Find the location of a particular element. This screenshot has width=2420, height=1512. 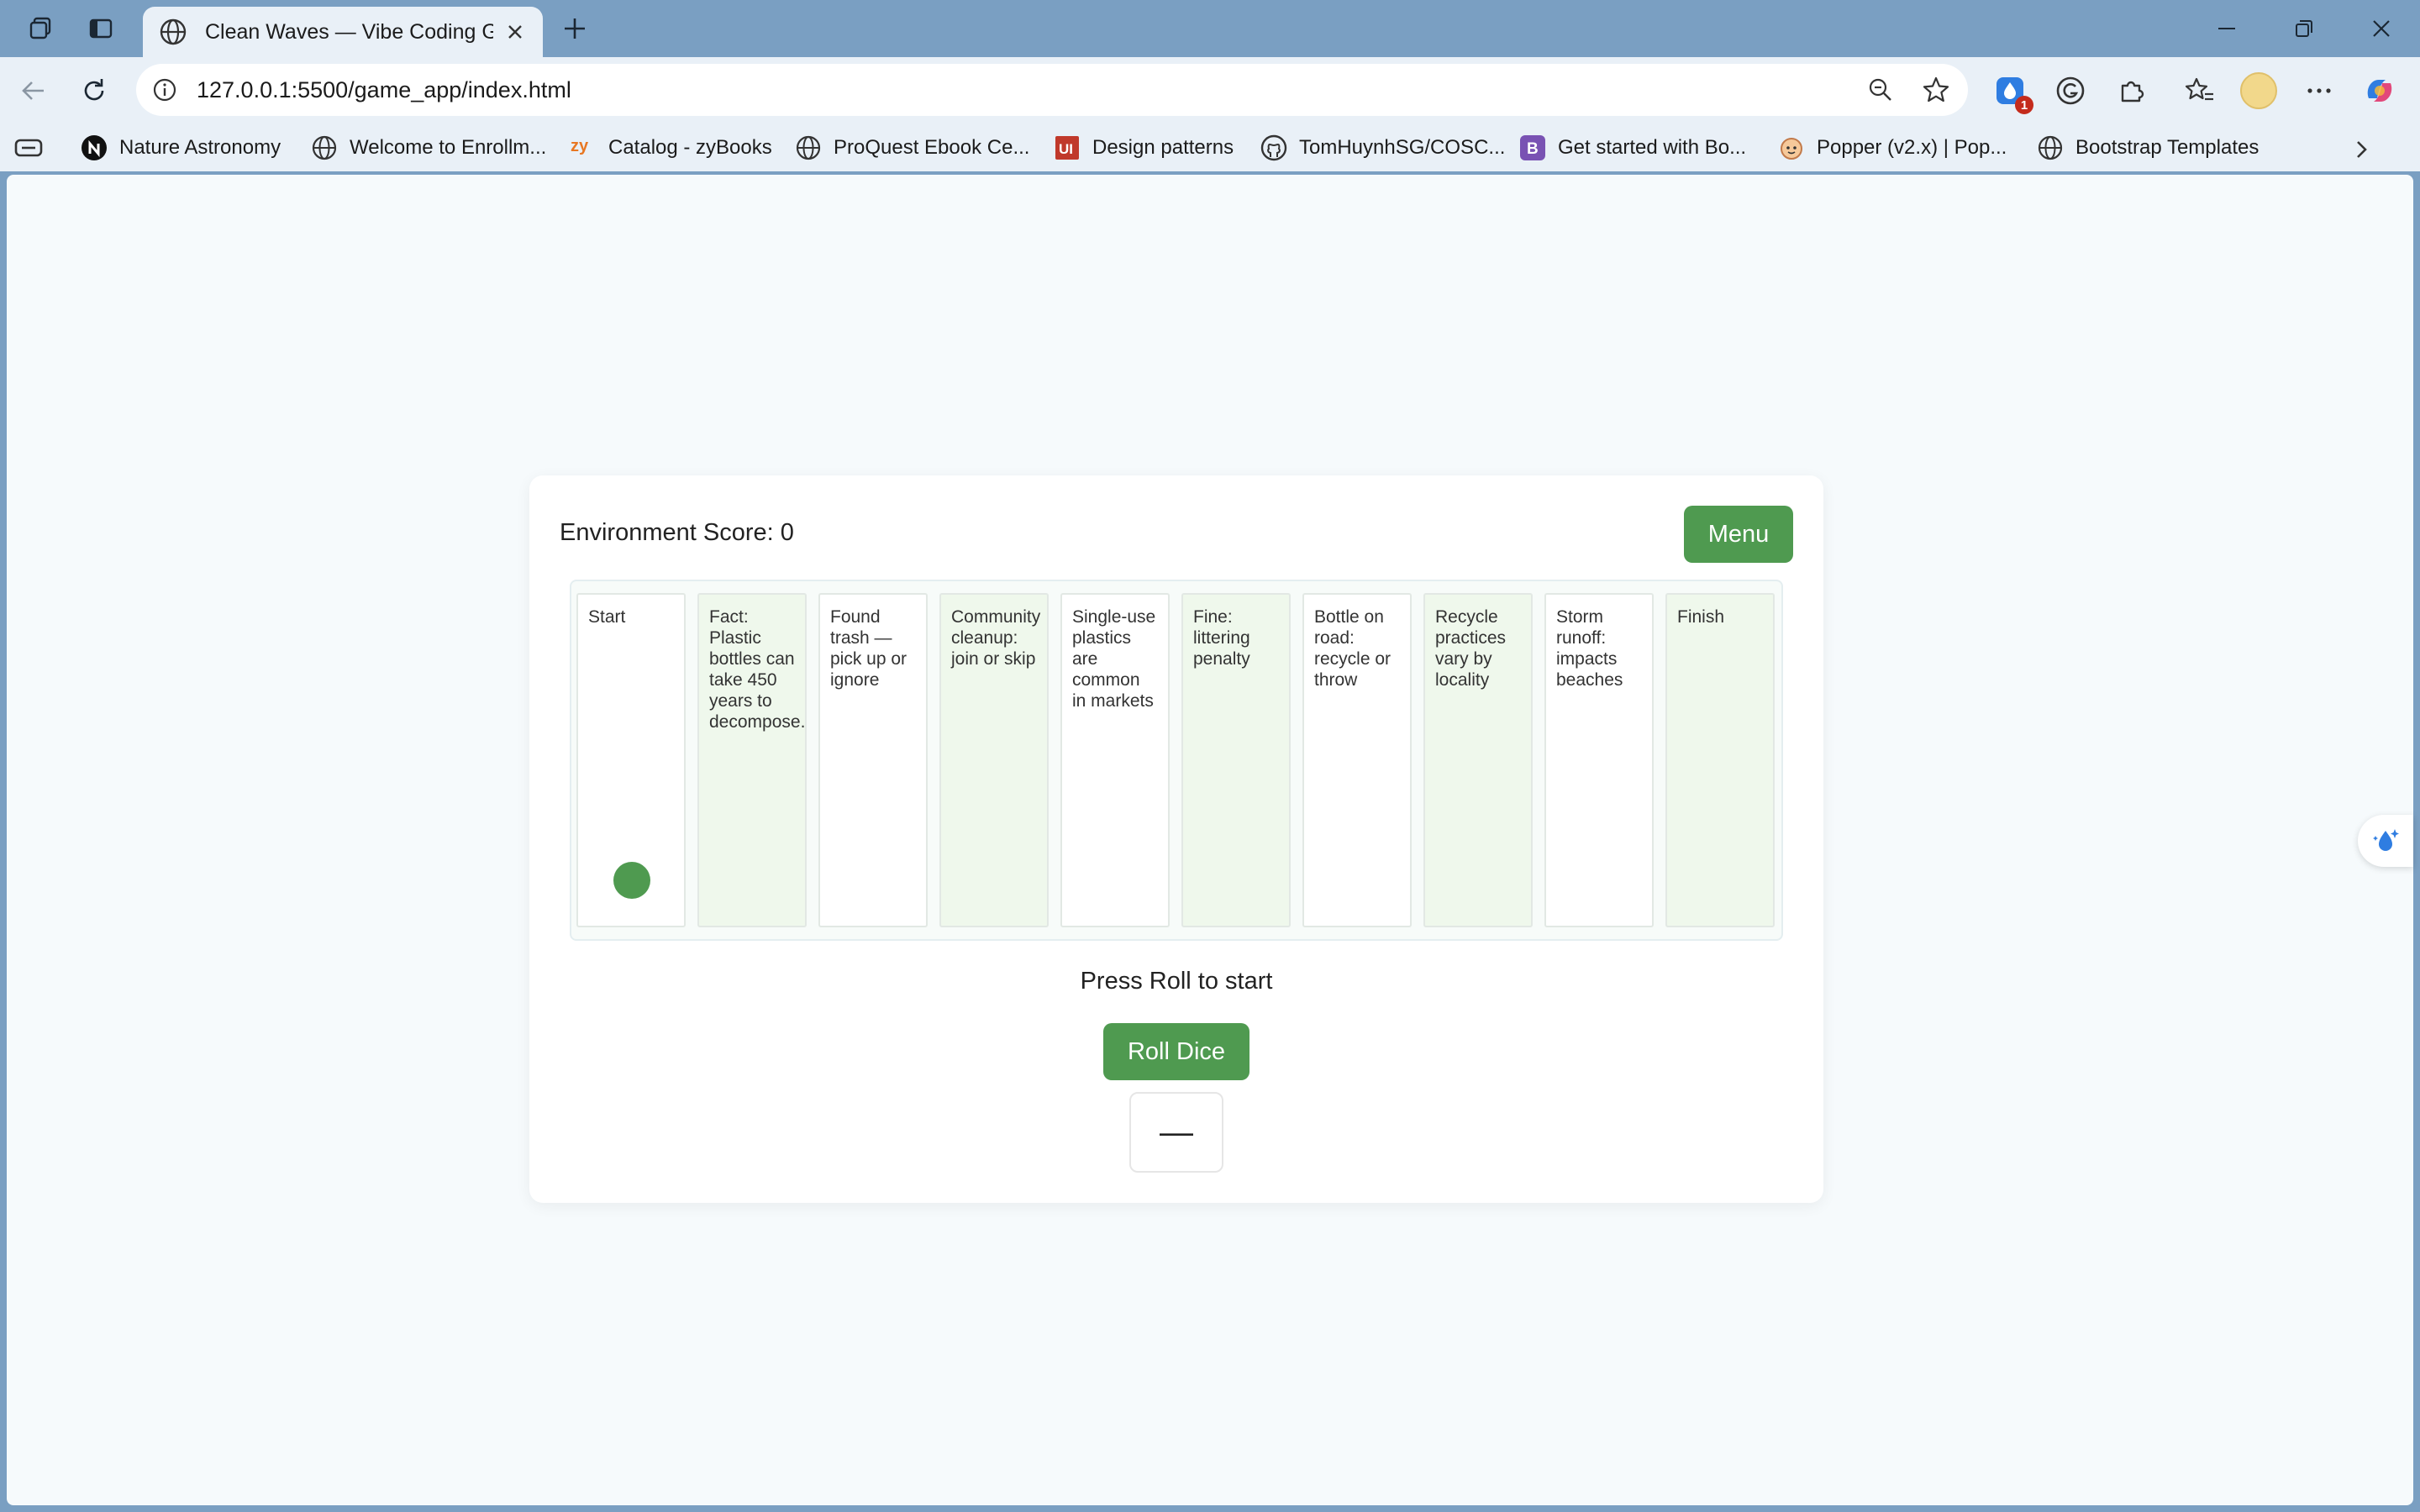

bookmark-label: Design patterns is located at coordinates (1163, 147).